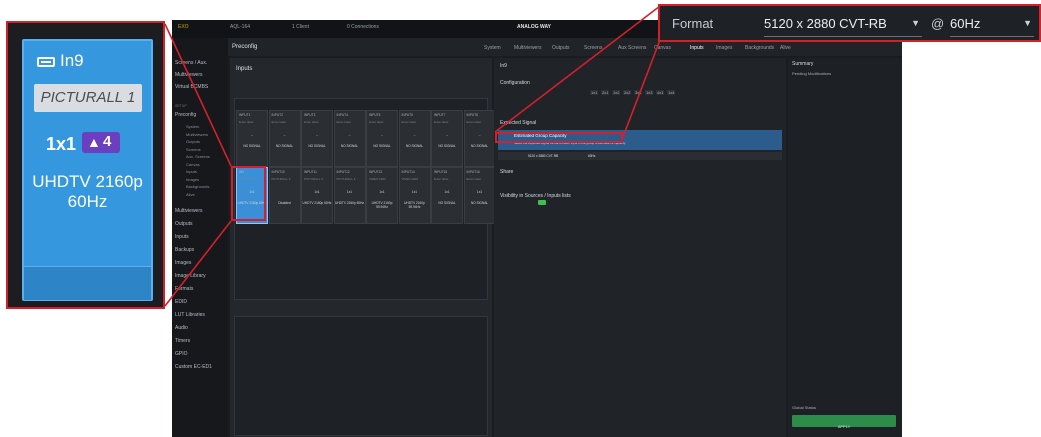 The image size is (1041, 437). What do you see at coordinates (46, 62) in the screenshot?
I see `input-connector-icon` at bounding box center [46, 62].